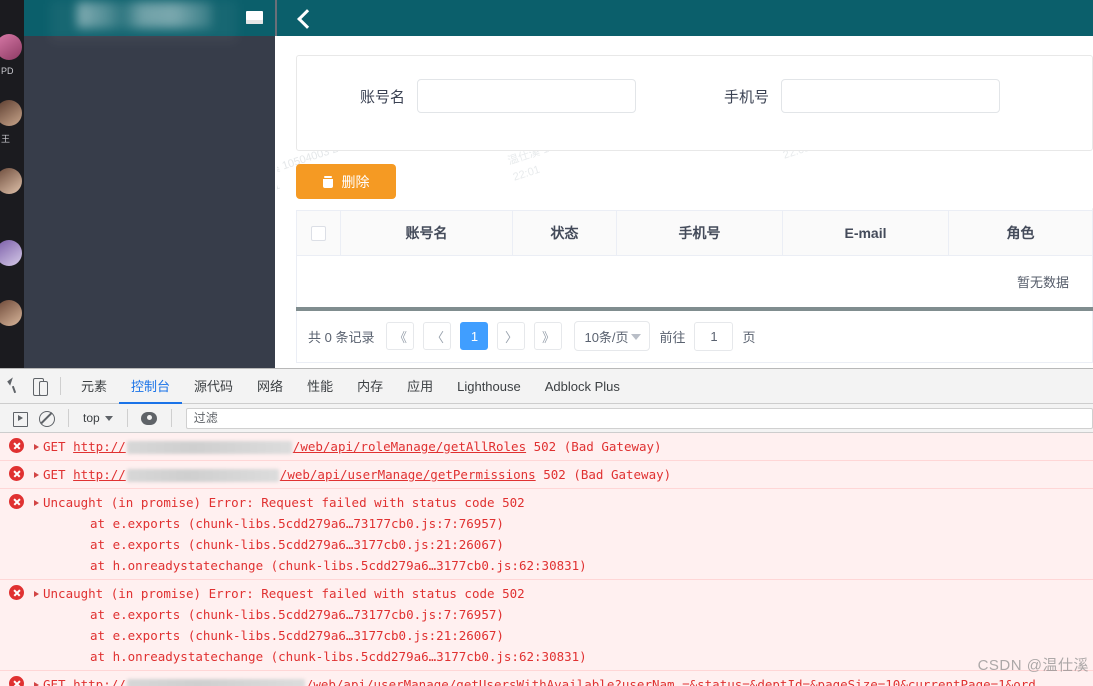 The image size is (1093, 686). I want to click on tab-console: 控制台, so click(150, 386).